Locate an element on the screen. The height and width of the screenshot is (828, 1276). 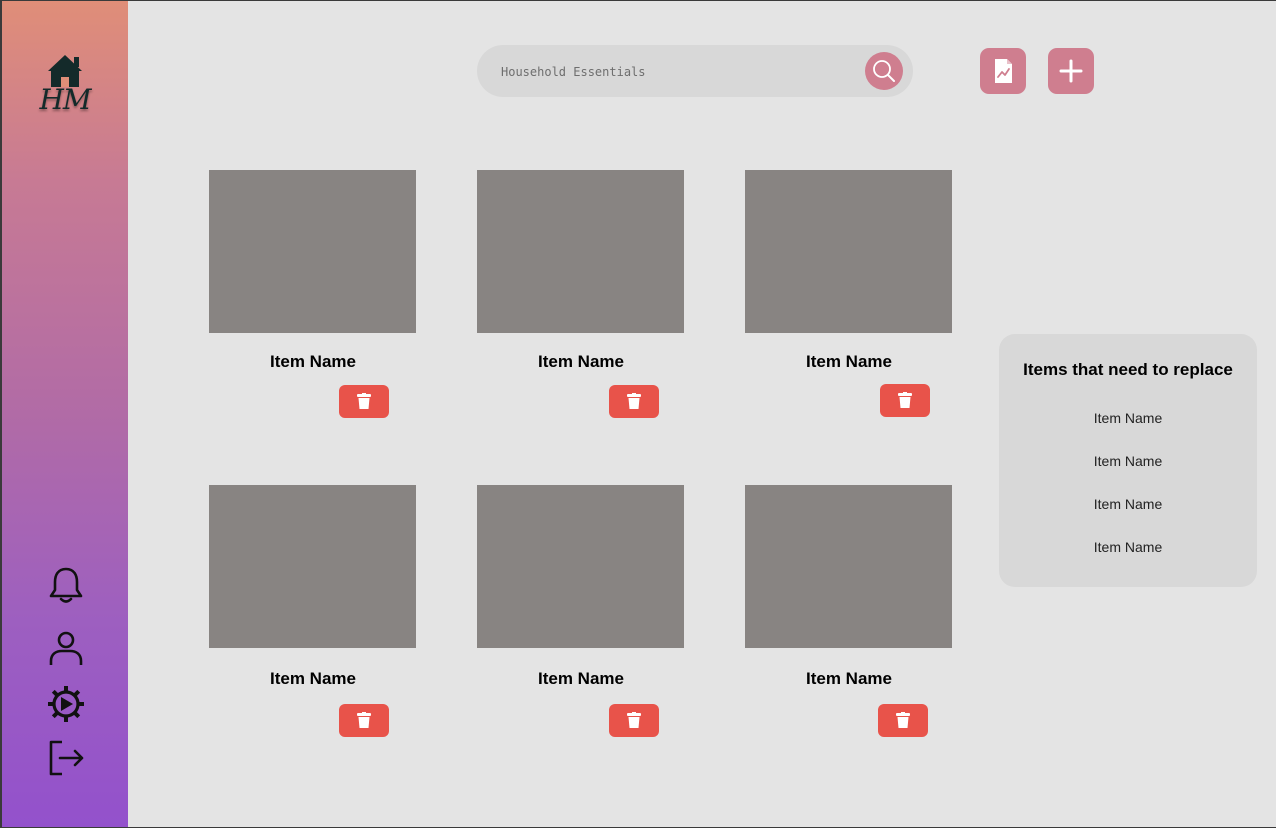
report-button is located at coordinates (1003, 71).